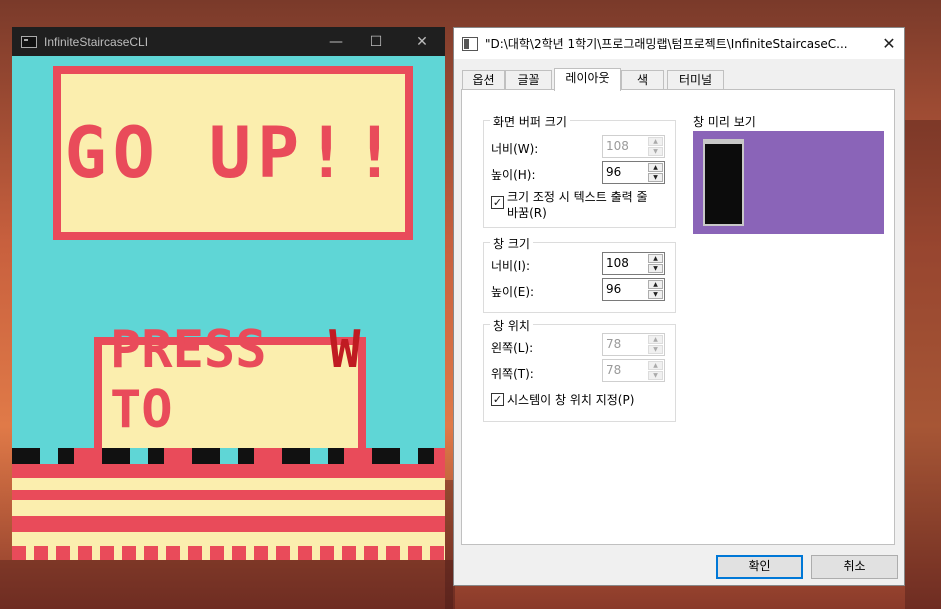  What do you see at coordinates (633, 172) in the screenshot?
I see `buffer-height-spinner: 96 ▲ ▼` at bounding box center [633, 172].